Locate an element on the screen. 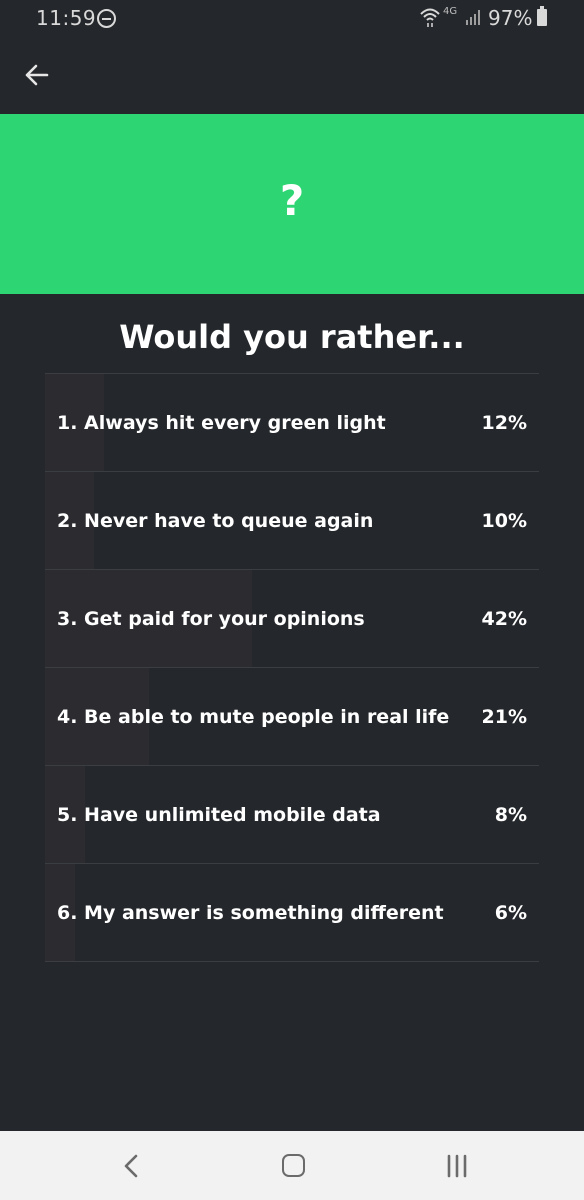 The image size is (584, 1200). question-mark-icon: ? is located at coordinates (292, 200).